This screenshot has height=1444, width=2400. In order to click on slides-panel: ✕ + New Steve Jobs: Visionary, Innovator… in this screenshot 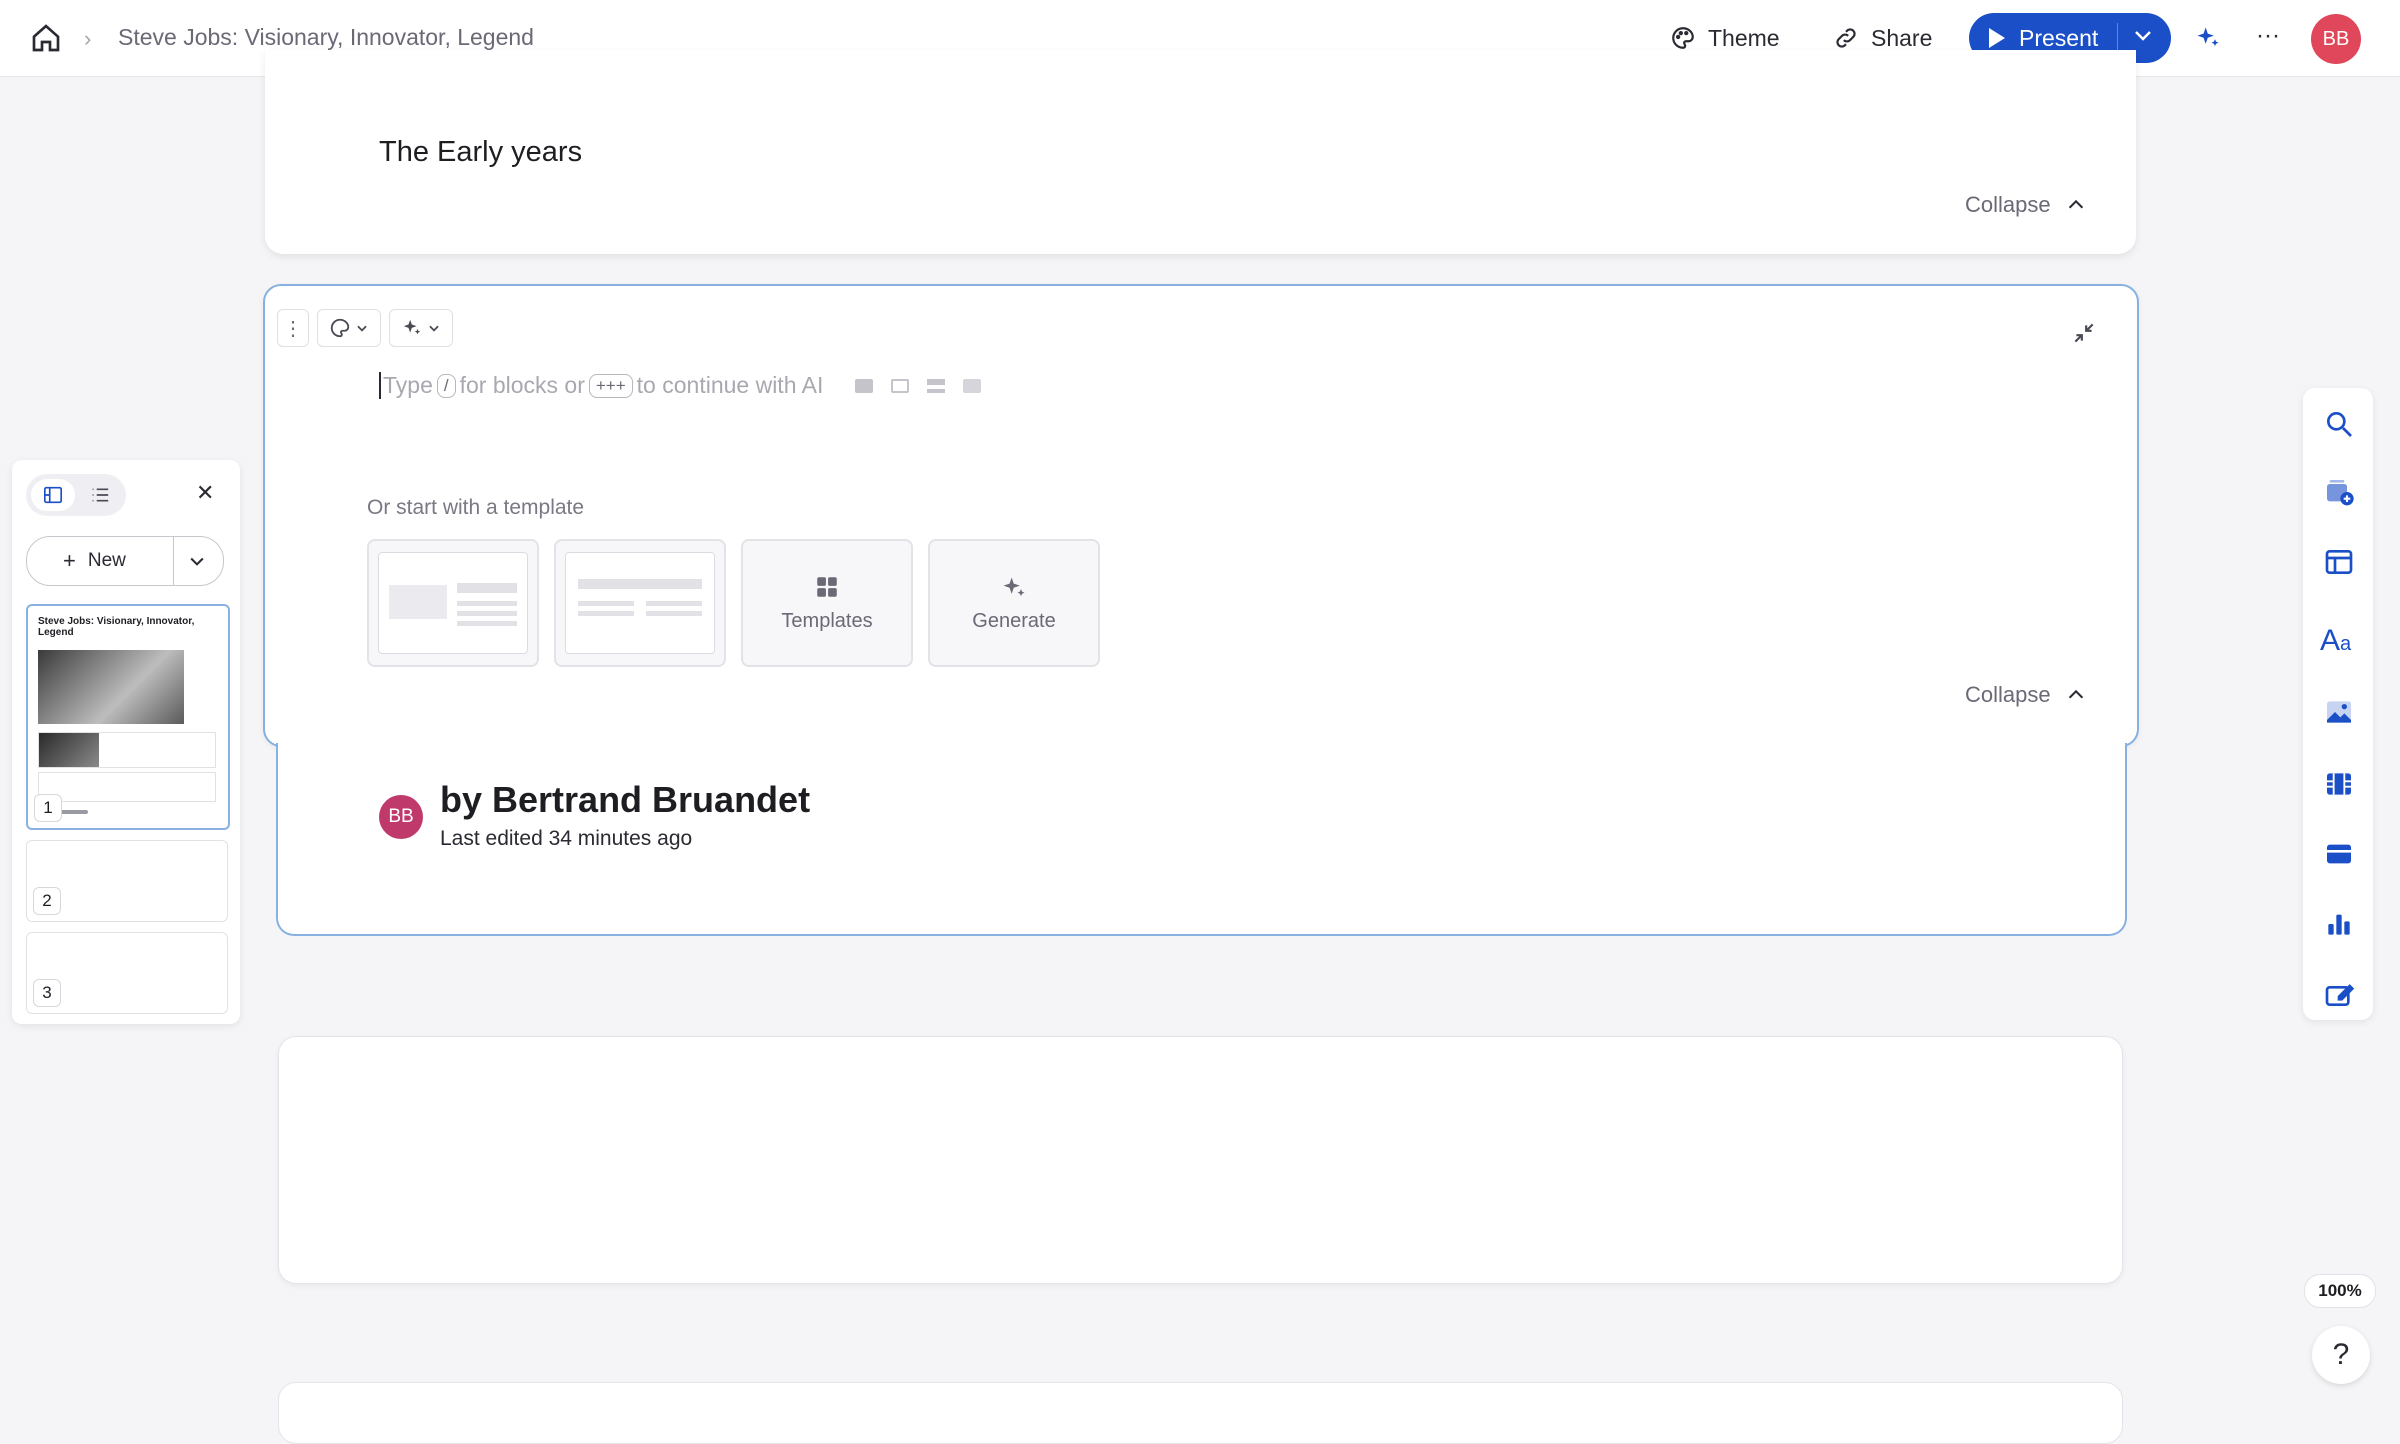, I will do `click(126, 742)`.